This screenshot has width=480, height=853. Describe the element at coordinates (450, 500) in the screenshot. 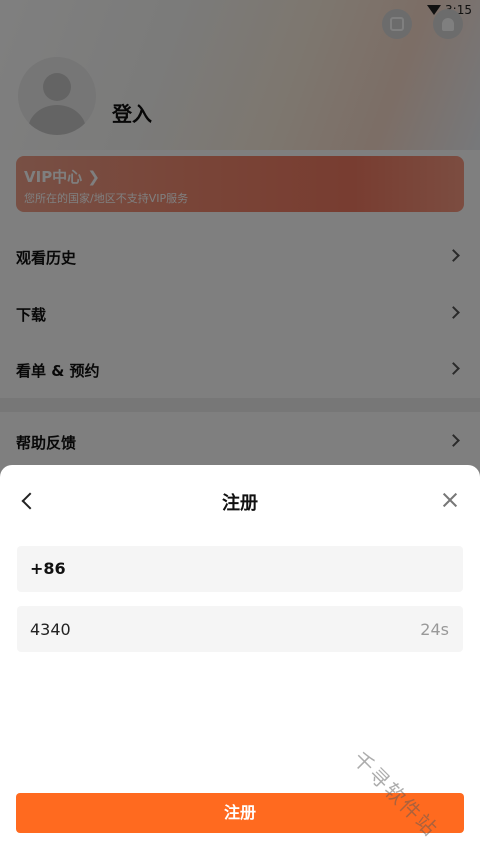

I see `close-icon` at that location.